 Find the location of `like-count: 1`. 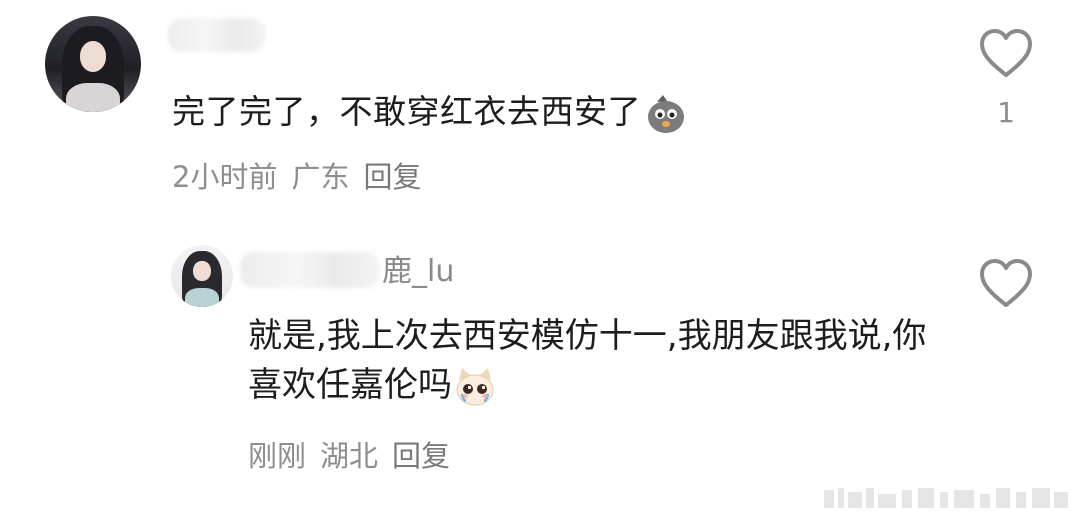

like-count: 1 is located at coordinates (1006, 112).